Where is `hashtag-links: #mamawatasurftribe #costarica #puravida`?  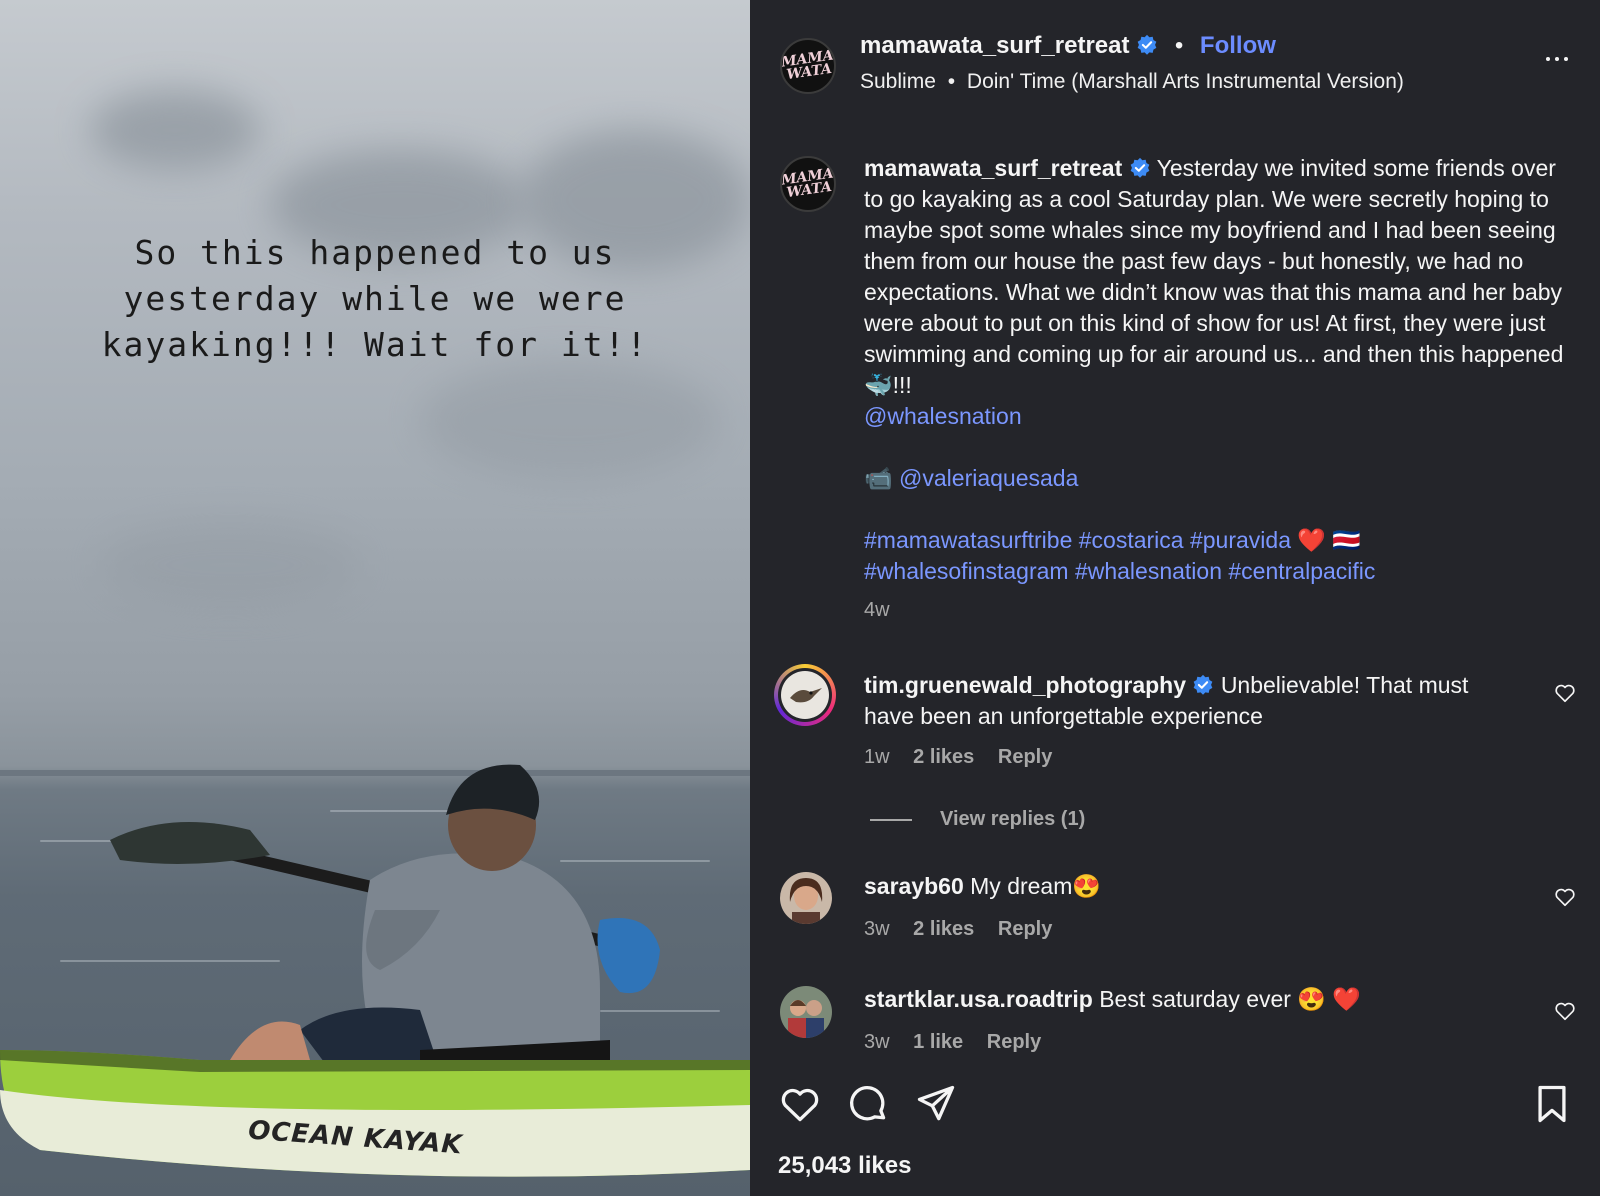 hashtag-links: #mamawatasurftribe #costarica #puravida is located at coordinates (1077, 540).